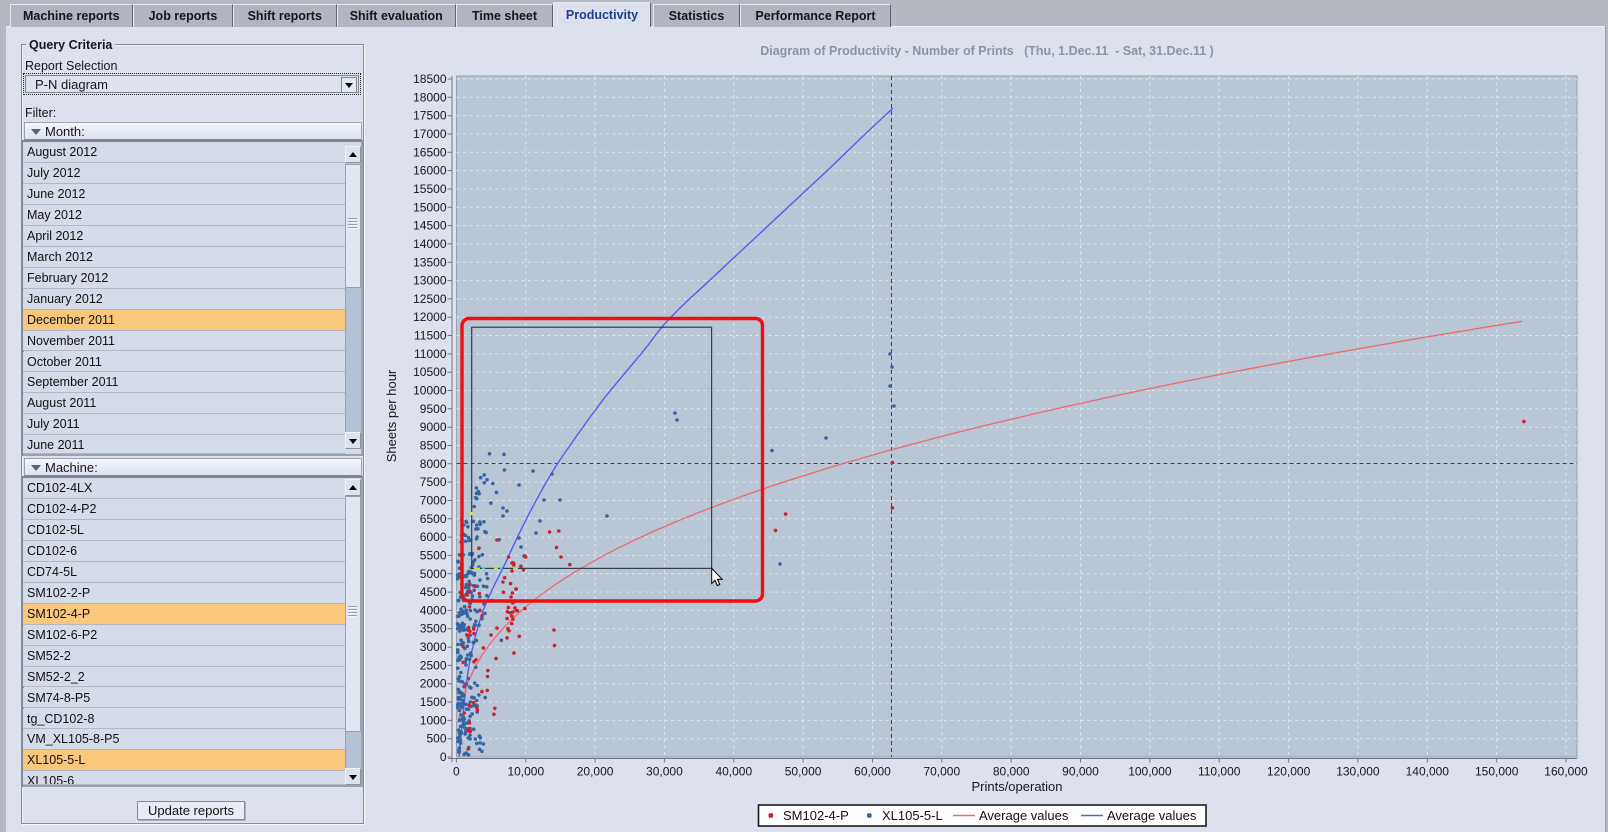 The image size is (1608, 832). I want to click on svg-text: 12000, so click(430, 317).